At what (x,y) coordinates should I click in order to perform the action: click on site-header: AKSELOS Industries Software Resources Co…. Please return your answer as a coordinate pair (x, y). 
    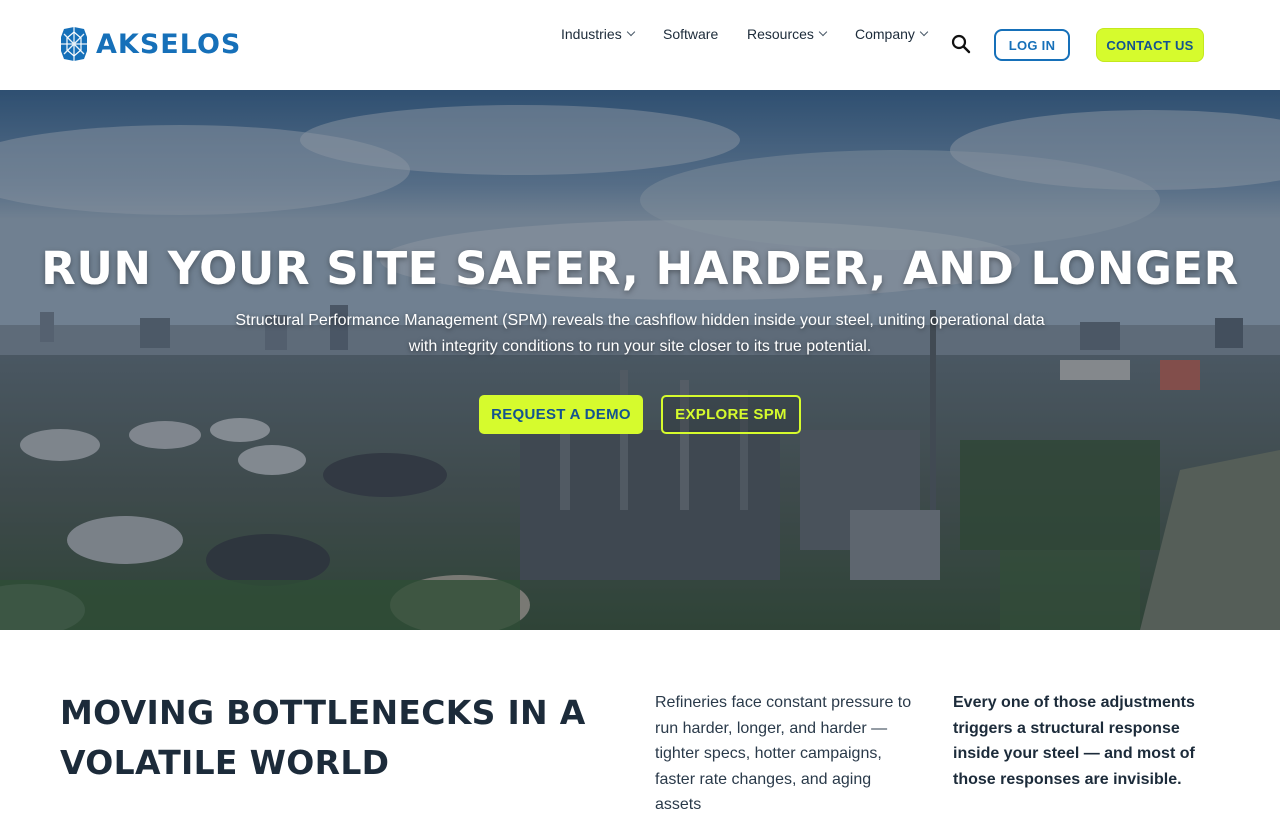
    Looking at the image, I should click on (640, 45).